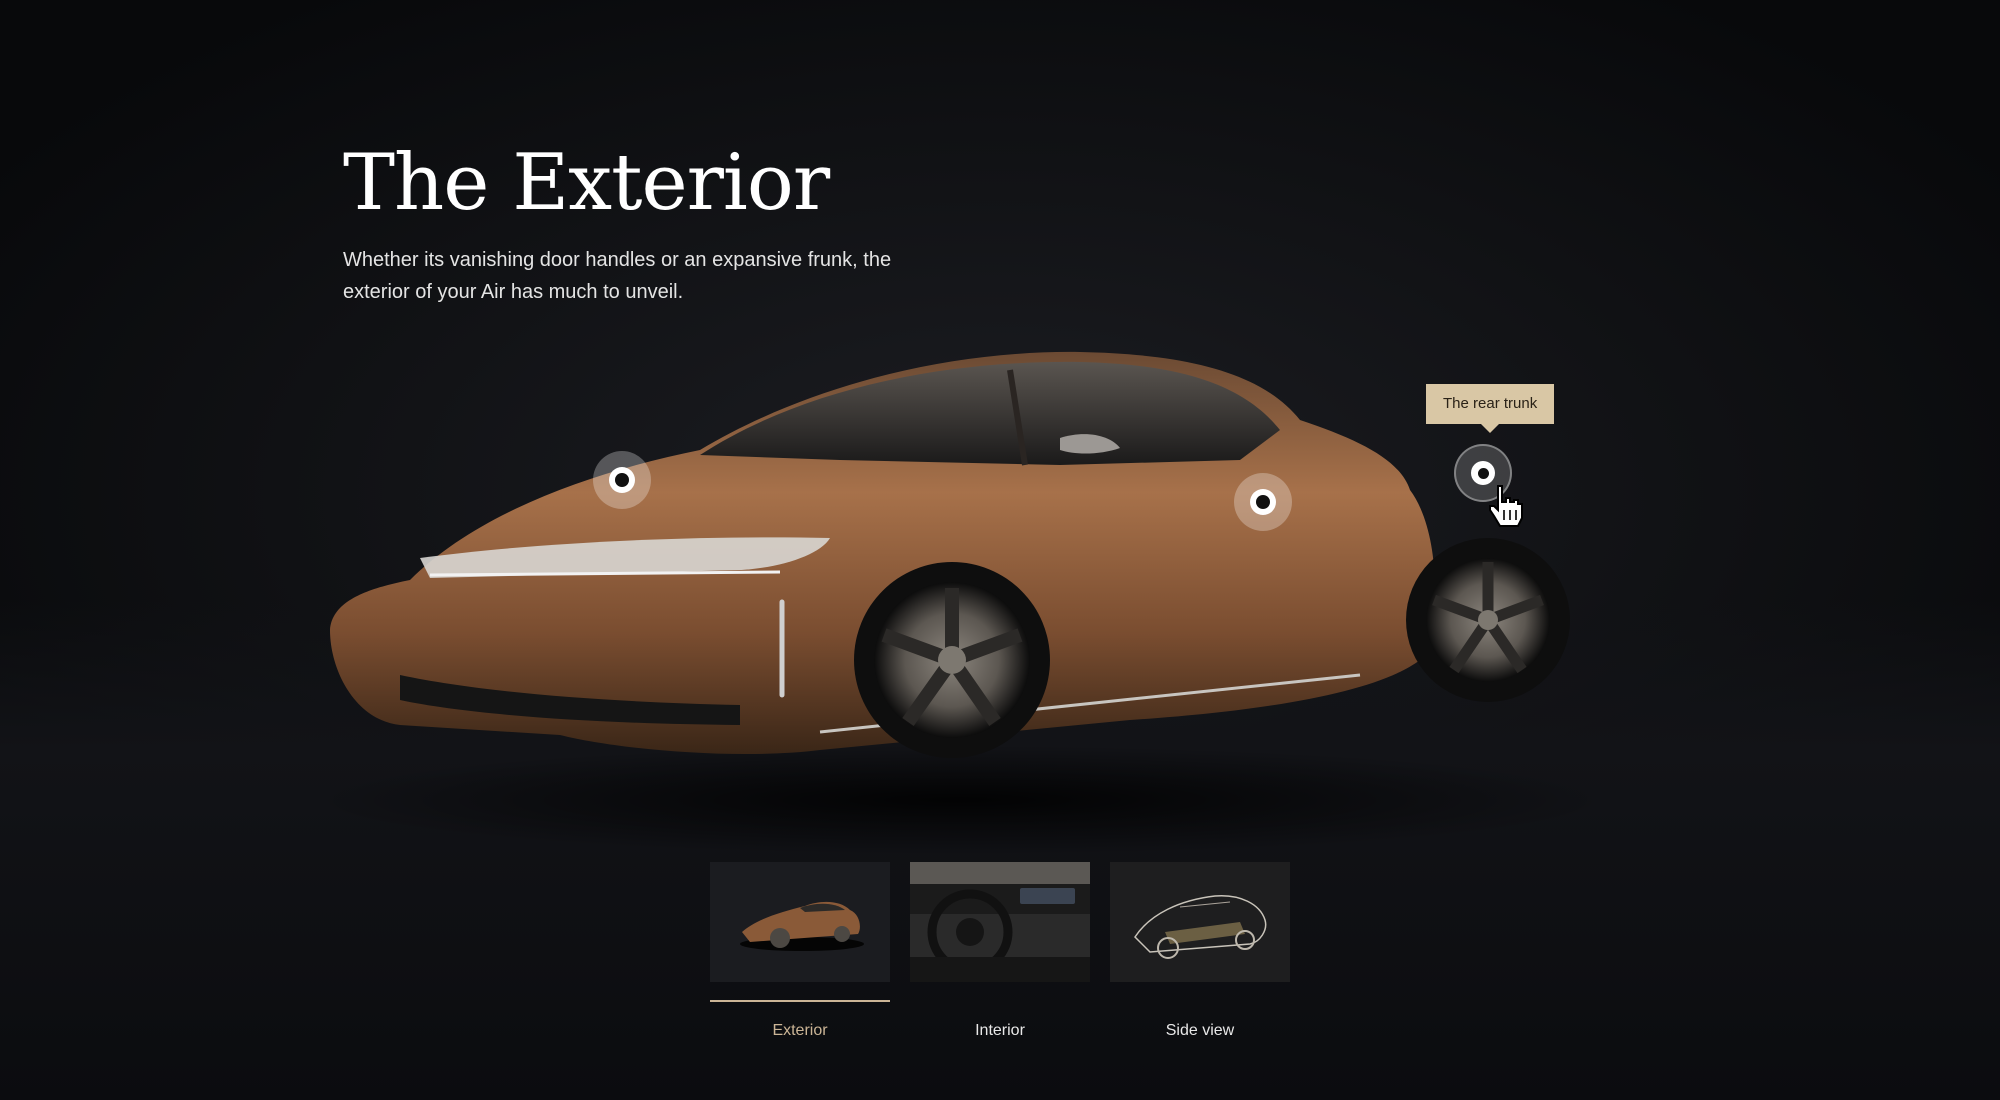  I want to click on car-xray-thumbnail, so click(1200, 922).